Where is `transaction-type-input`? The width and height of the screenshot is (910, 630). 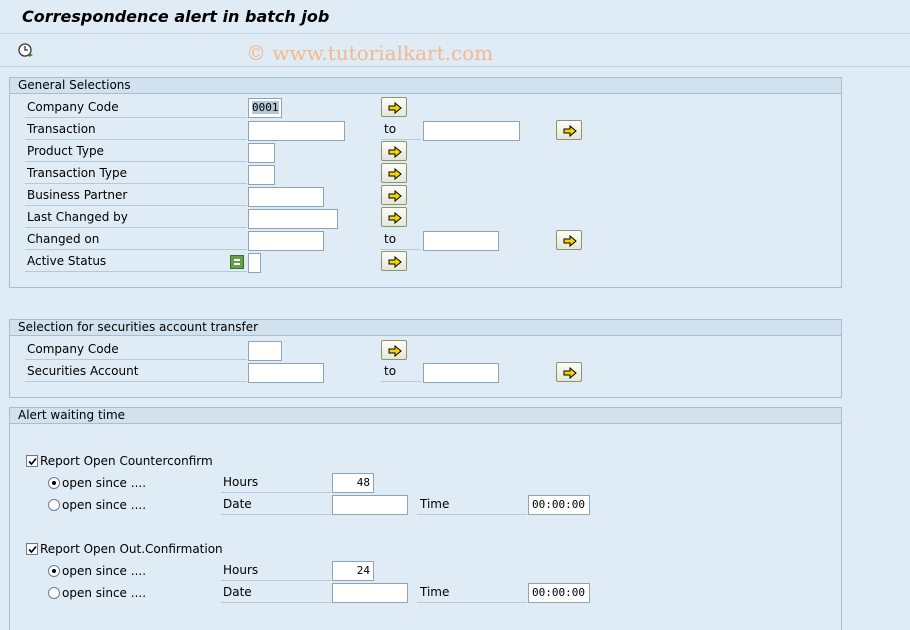
transaction-type-input is located at coordinates (261, 175).